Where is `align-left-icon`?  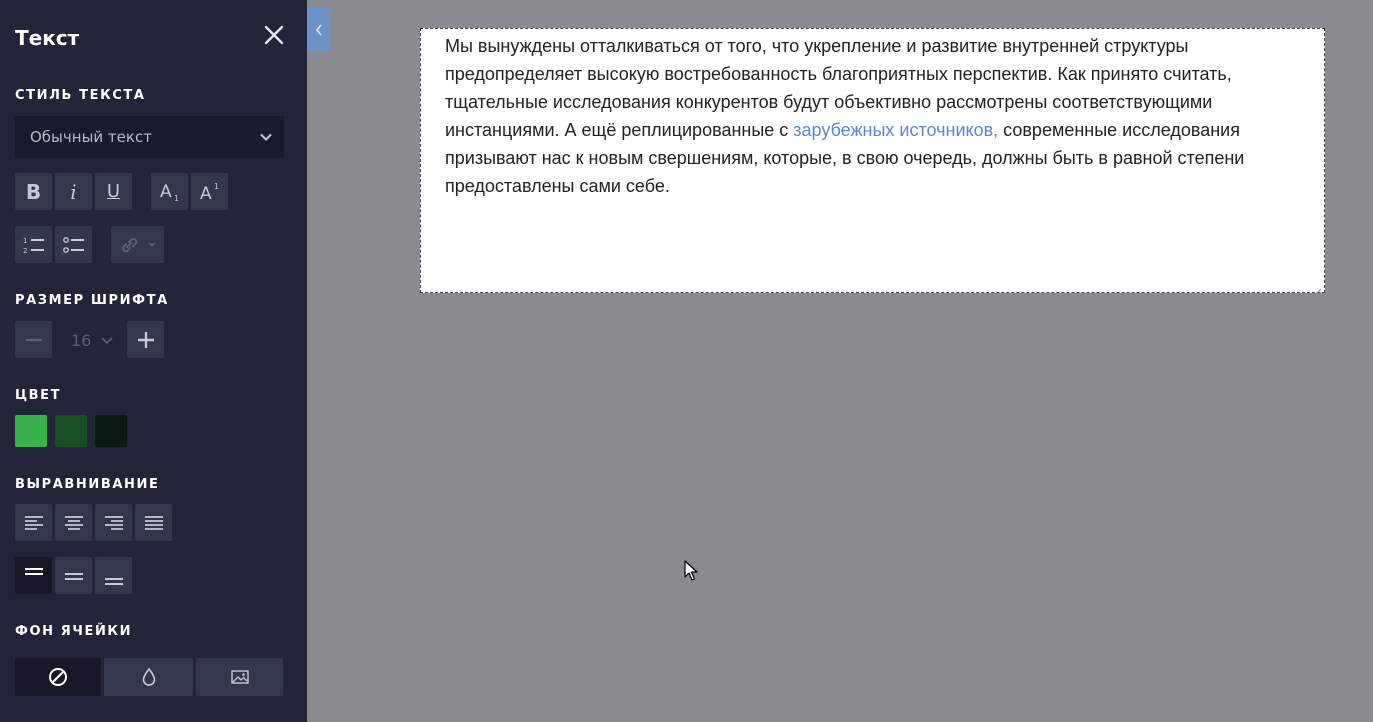
align-left-icon is located at coordinates (33, 522).